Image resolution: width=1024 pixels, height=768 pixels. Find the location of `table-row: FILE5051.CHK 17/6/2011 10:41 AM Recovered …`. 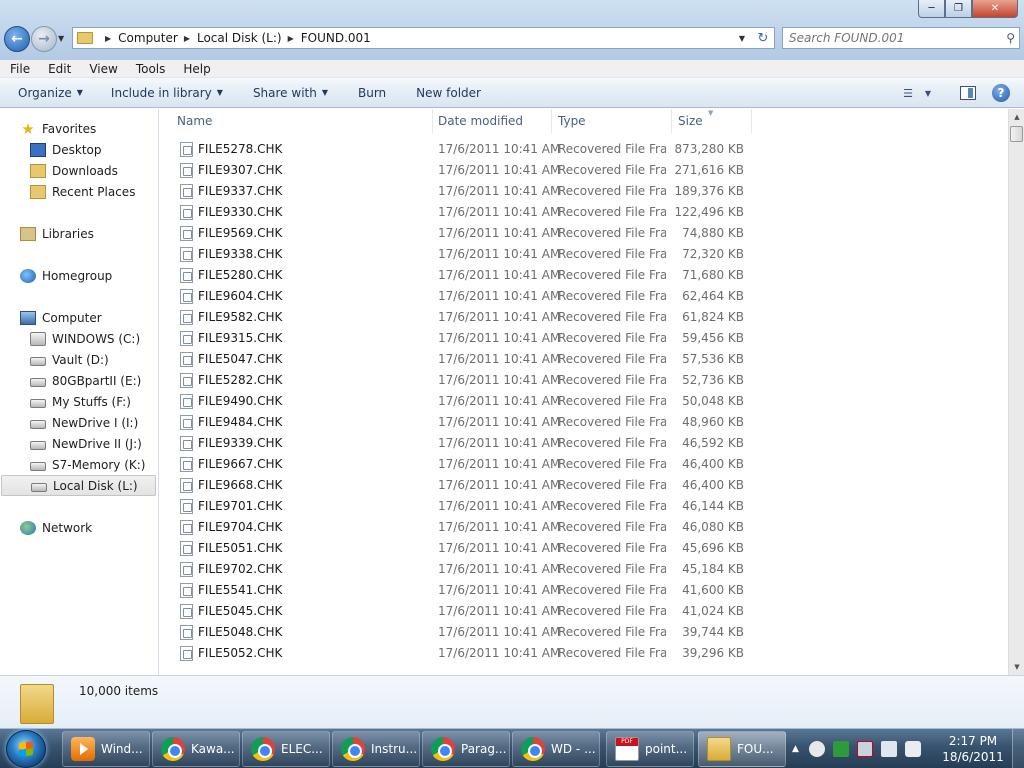

table-row: FILE5051.CHK 17/6/2011 10:41 AM Recovered … is located at coordinates (460, 548).